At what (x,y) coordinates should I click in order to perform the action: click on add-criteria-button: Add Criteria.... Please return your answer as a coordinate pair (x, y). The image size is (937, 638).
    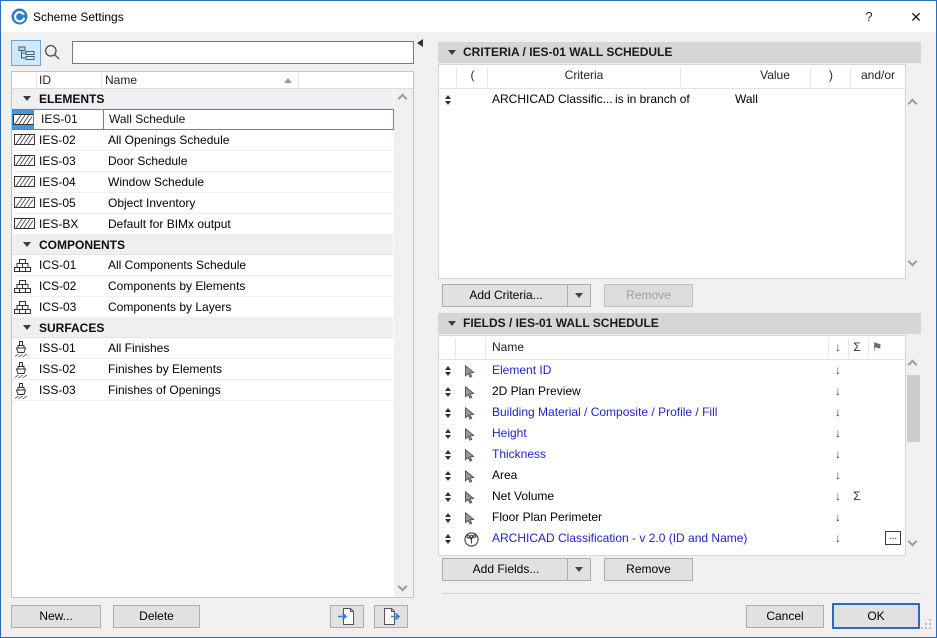
    Looking at the image, I should click on (516, 295).